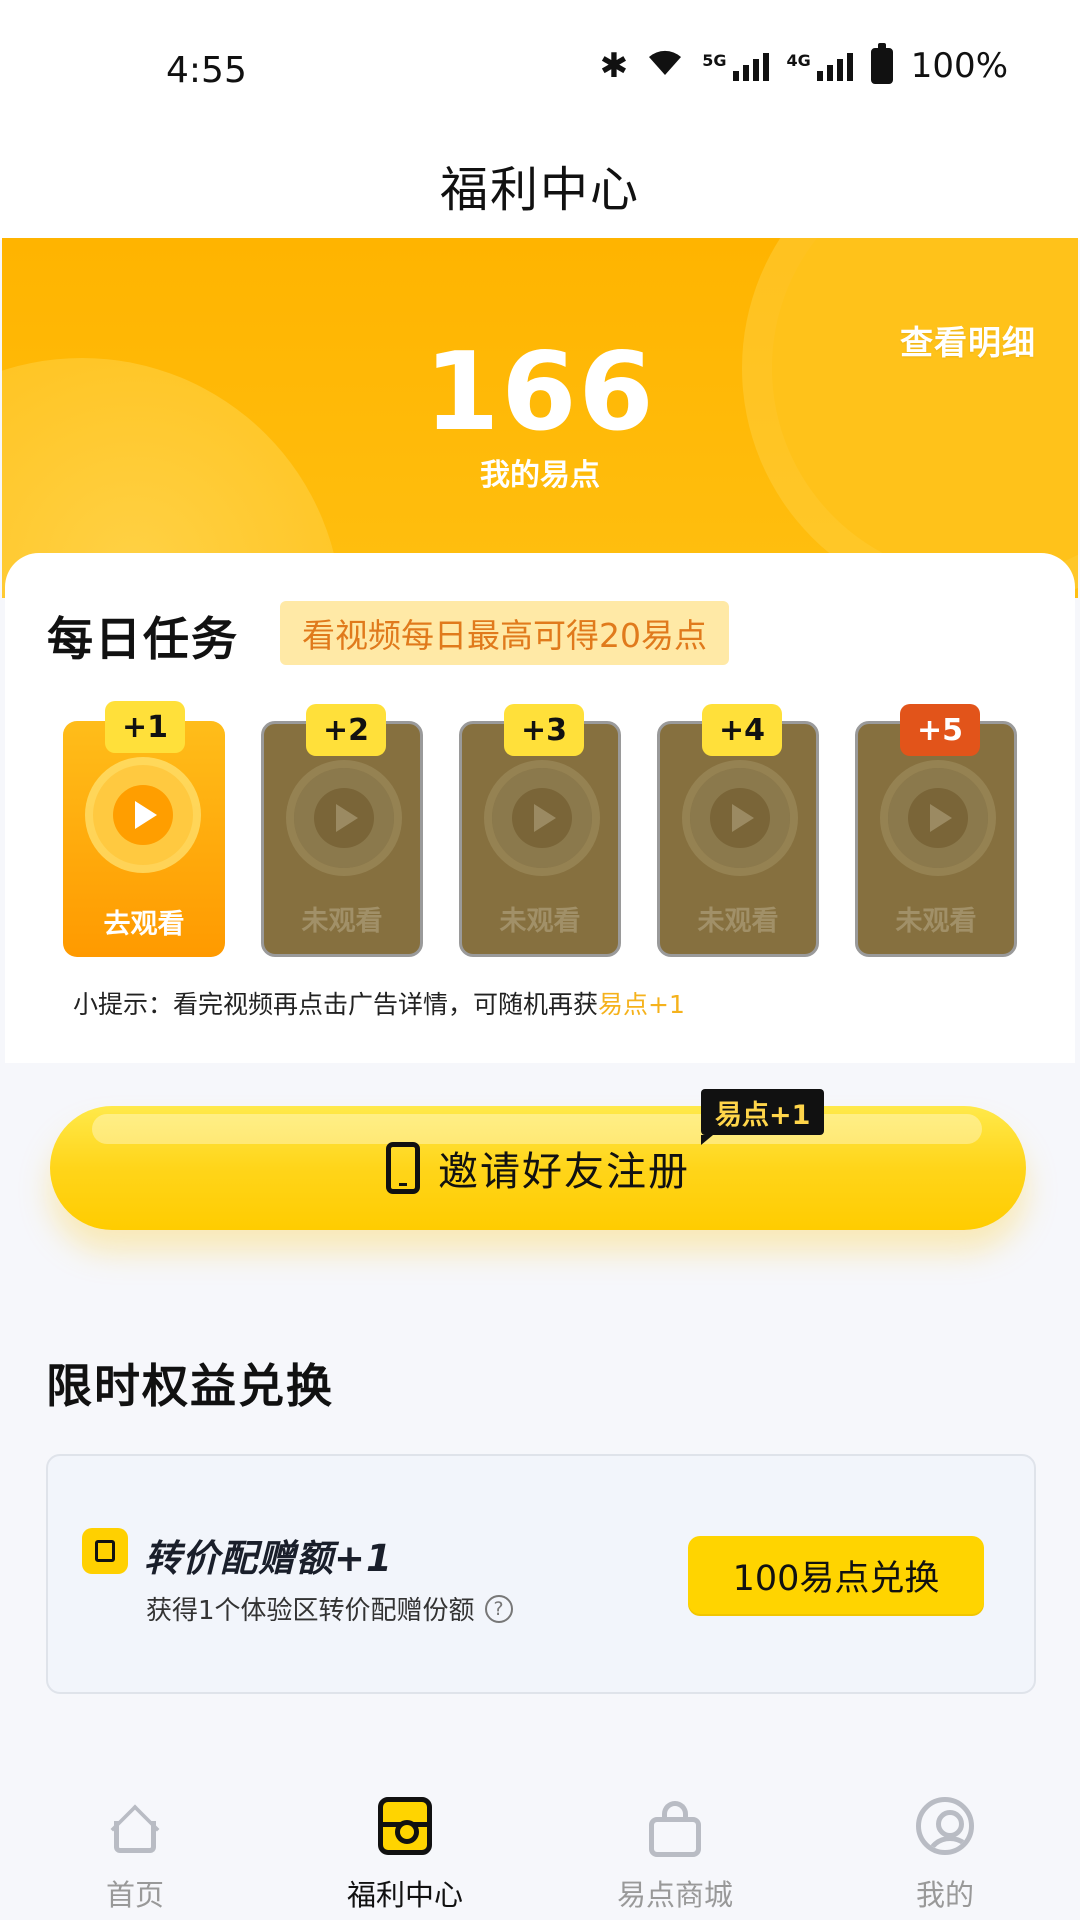 This screenshot has width=1080, height=1920. Describe the element at coordinates (564, 1172) in the screenshot. I see `invite-label: 邀请好友注册` at that location.